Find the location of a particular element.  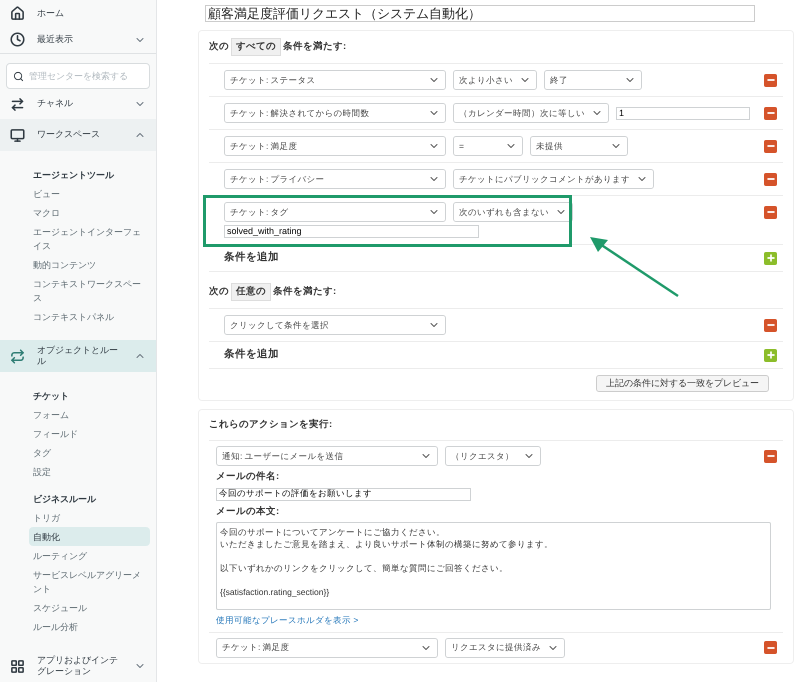

dropdown-select: チケット: ステータス is located at coordinates (335, 80).